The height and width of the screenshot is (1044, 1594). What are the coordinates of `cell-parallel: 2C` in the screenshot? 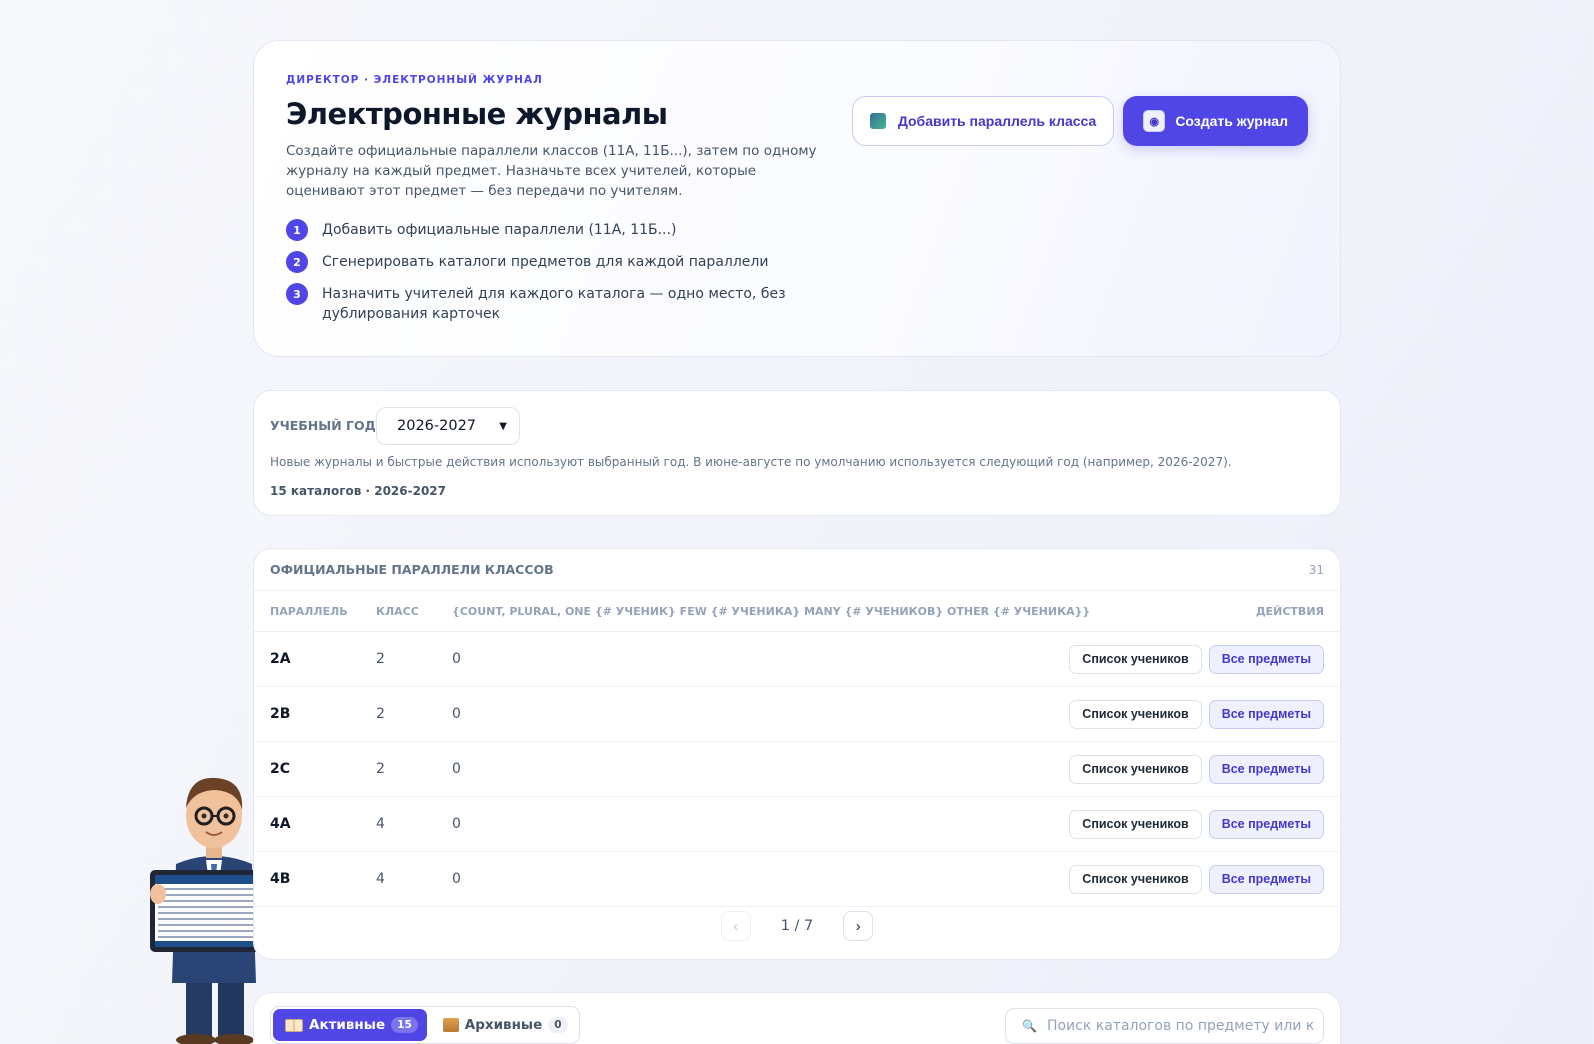 It's located at (280, 769).